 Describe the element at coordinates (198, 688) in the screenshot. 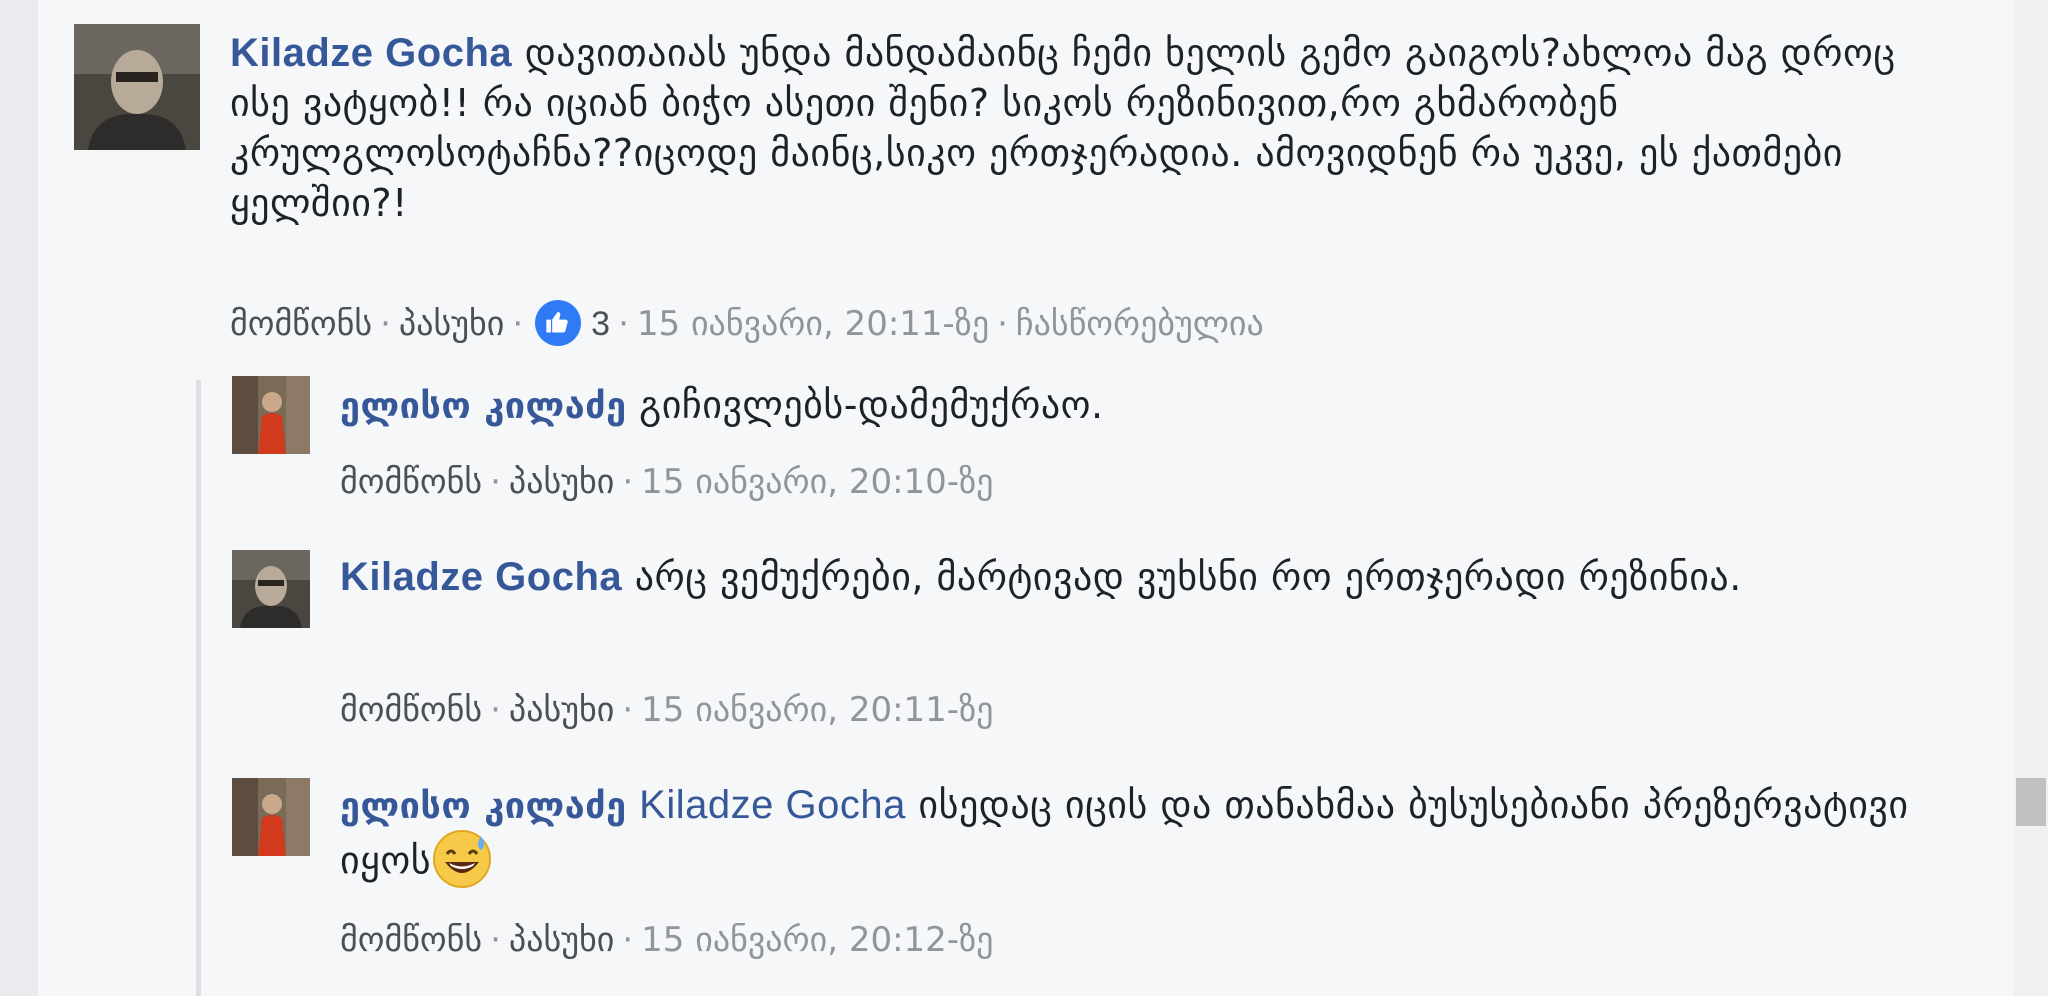

I see `reply-thread-line` at that location.